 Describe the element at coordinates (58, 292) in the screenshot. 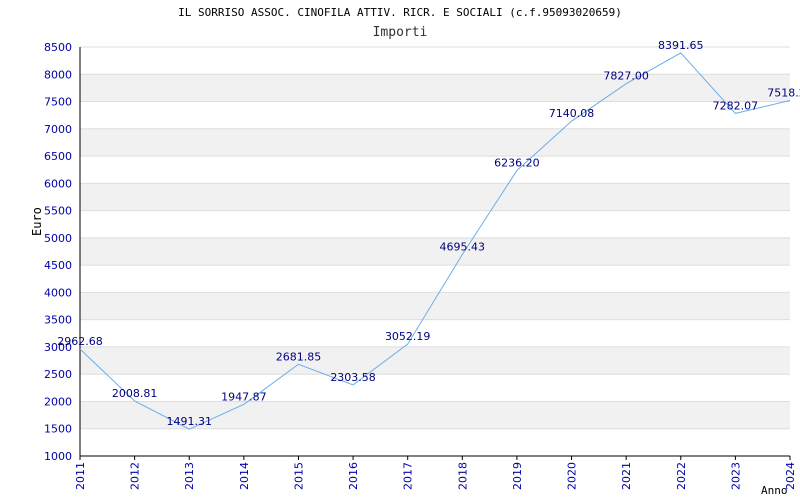

I see `y-tick-label: 4000` at that location.